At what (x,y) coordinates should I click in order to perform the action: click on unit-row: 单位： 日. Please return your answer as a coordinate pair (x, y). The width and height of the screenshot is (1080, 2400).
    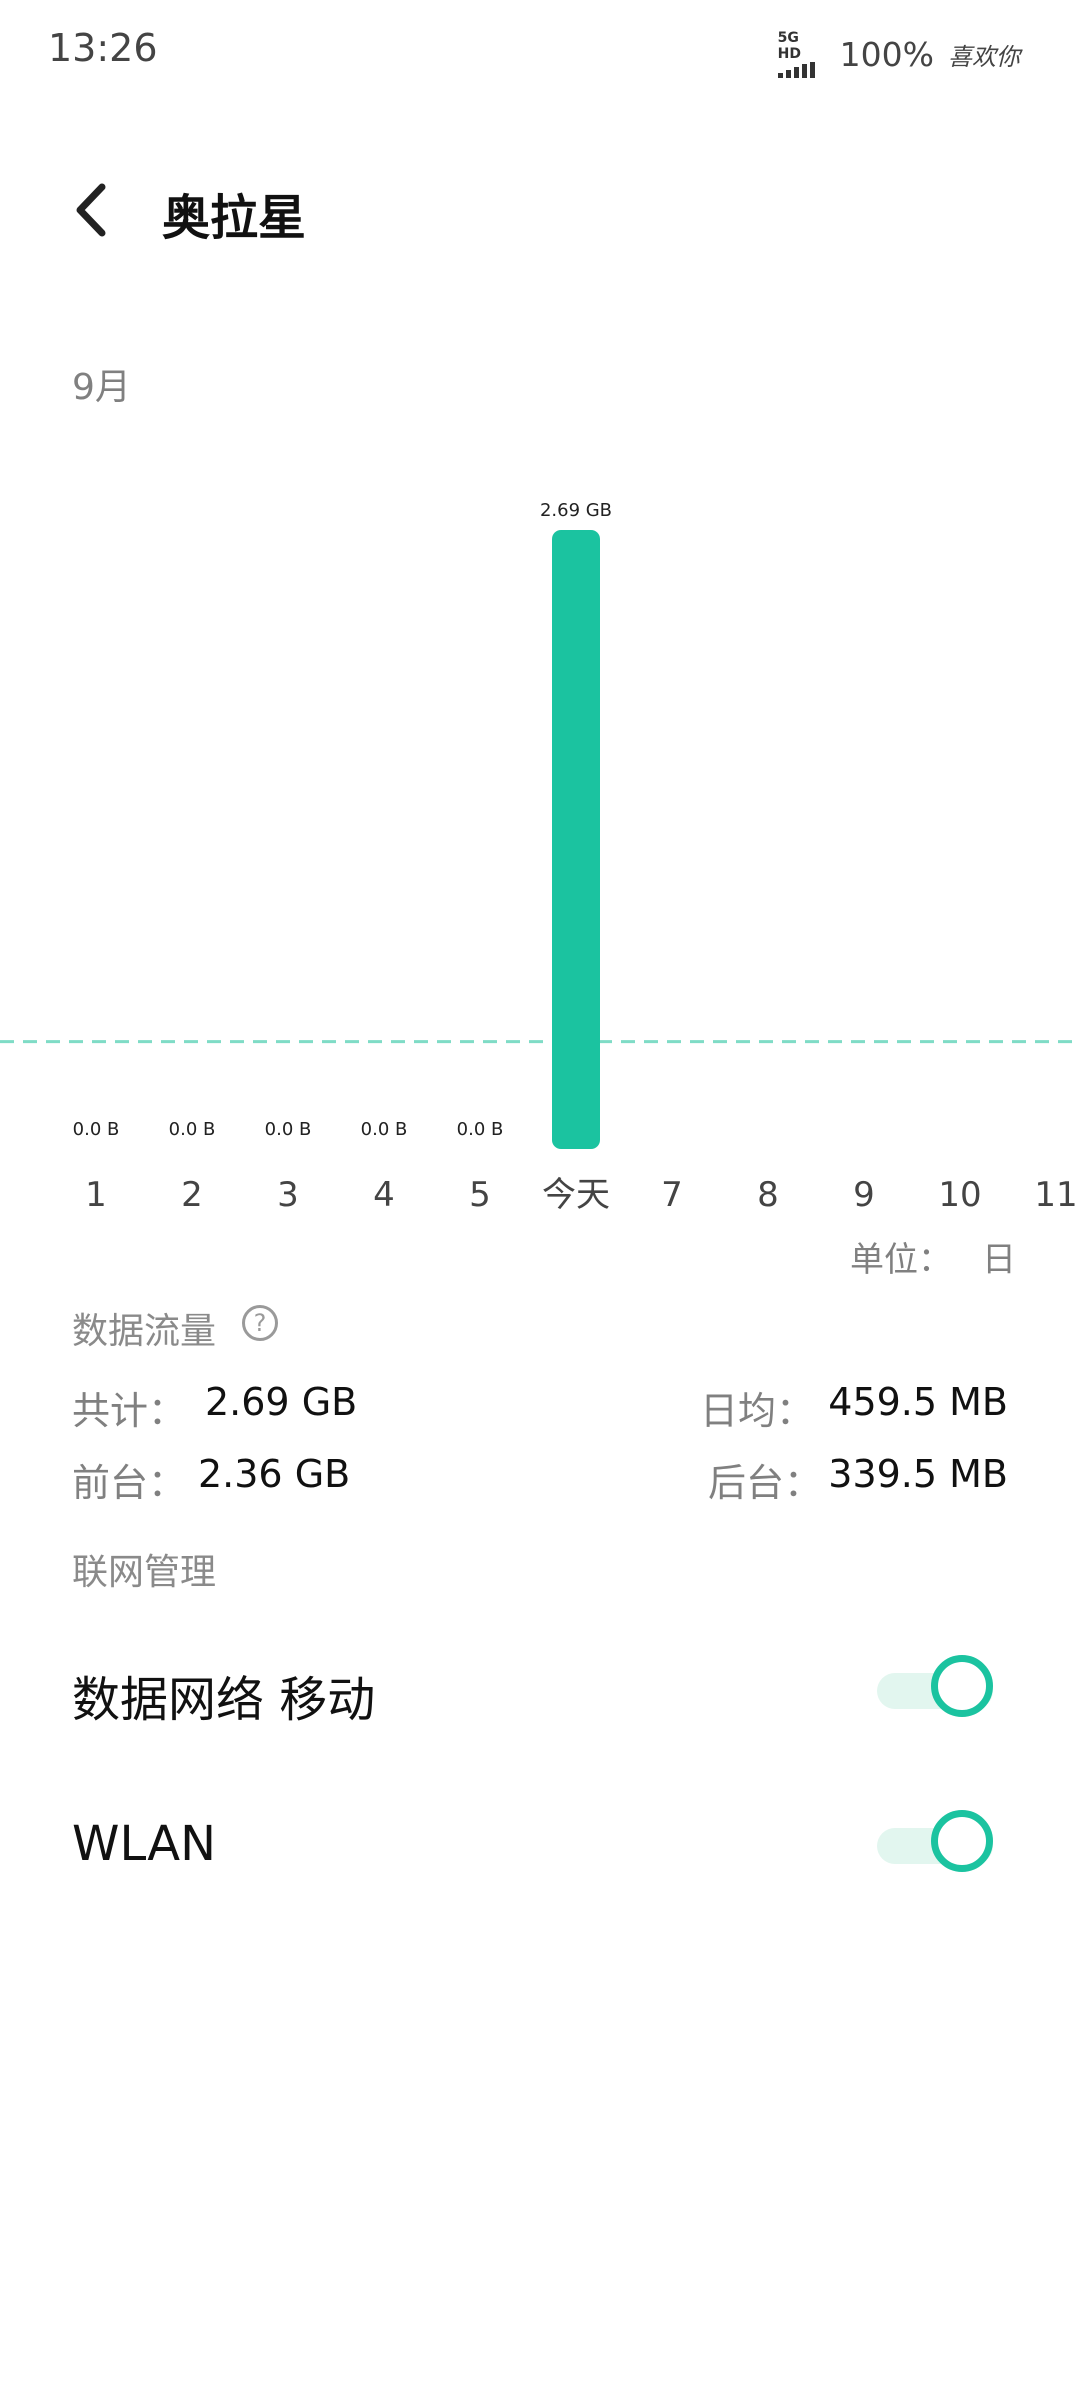
    Looking at the image, I should click on (933, 1256).